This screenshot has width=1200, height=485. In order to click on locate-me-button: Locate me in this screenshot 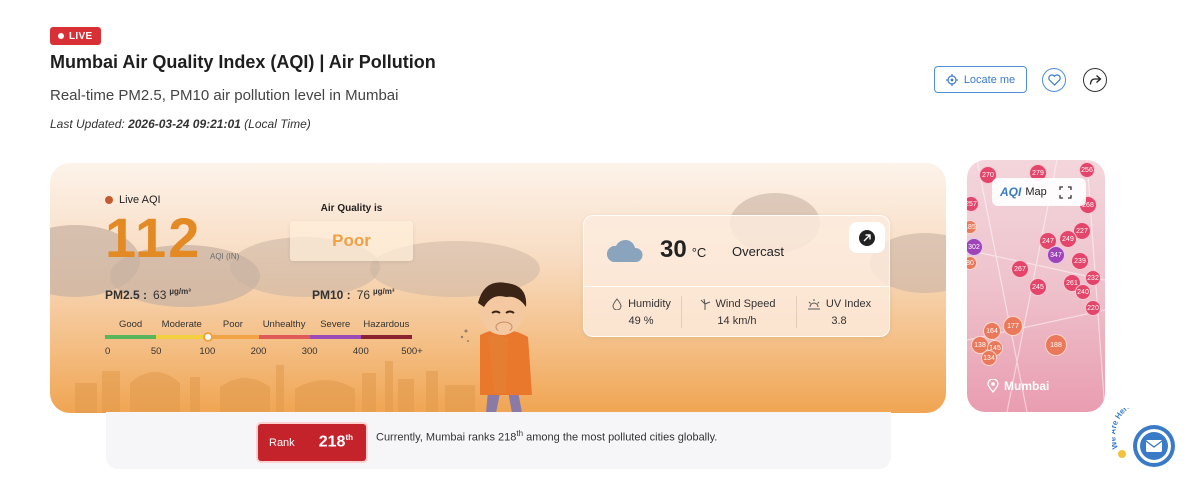, I will do `click(980, 79)`.